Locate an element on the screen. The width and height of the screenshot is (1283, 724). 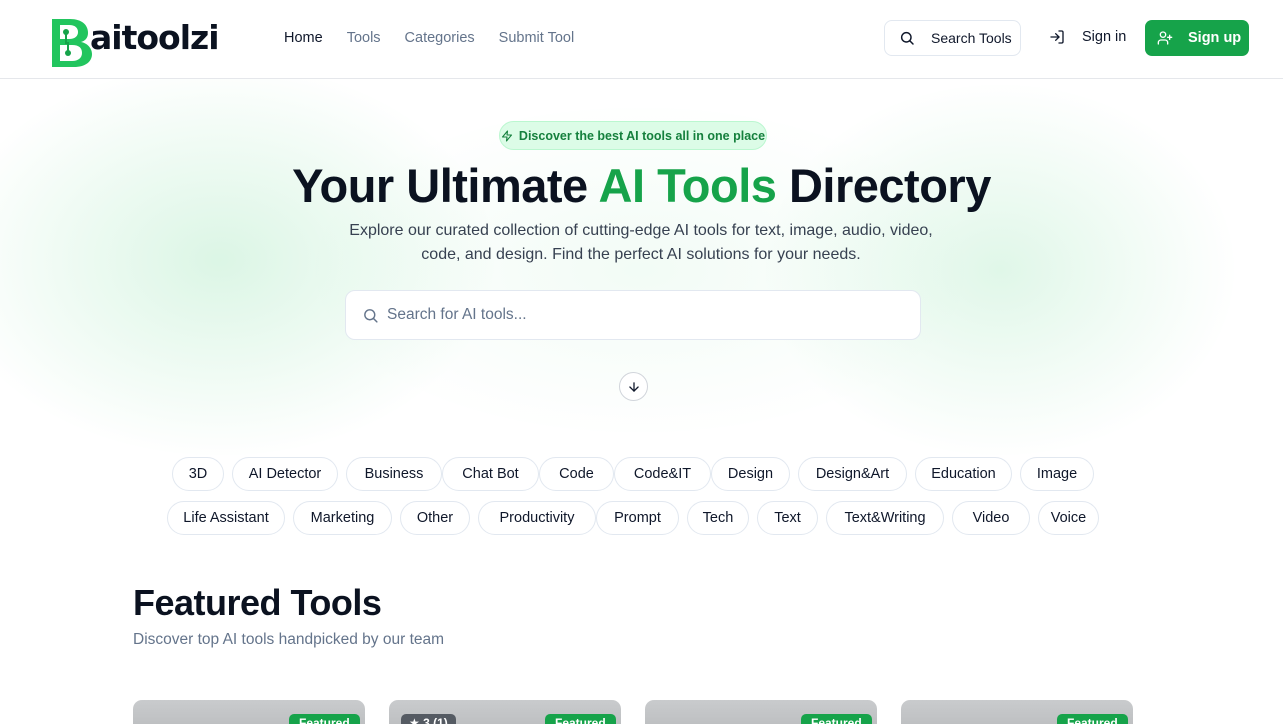
signup-button: Sign up is located at coordinates (1197, 38).